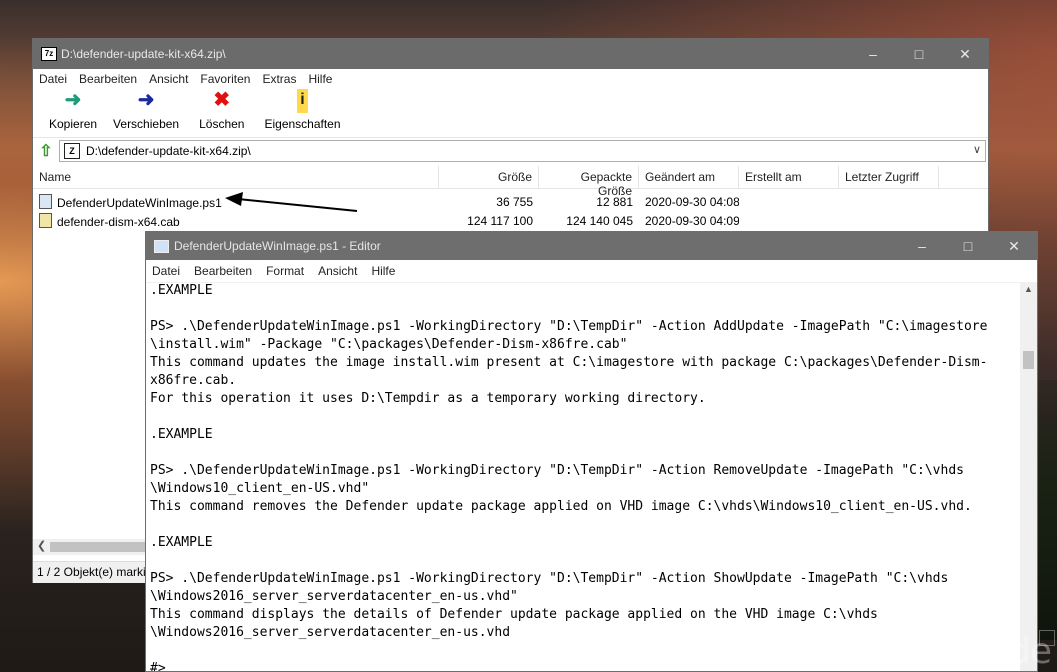 The image size is (1057, 672). Describe the element at coordinates (161, 246) in the screenshot. I see `notepad-app-icon` at that location.